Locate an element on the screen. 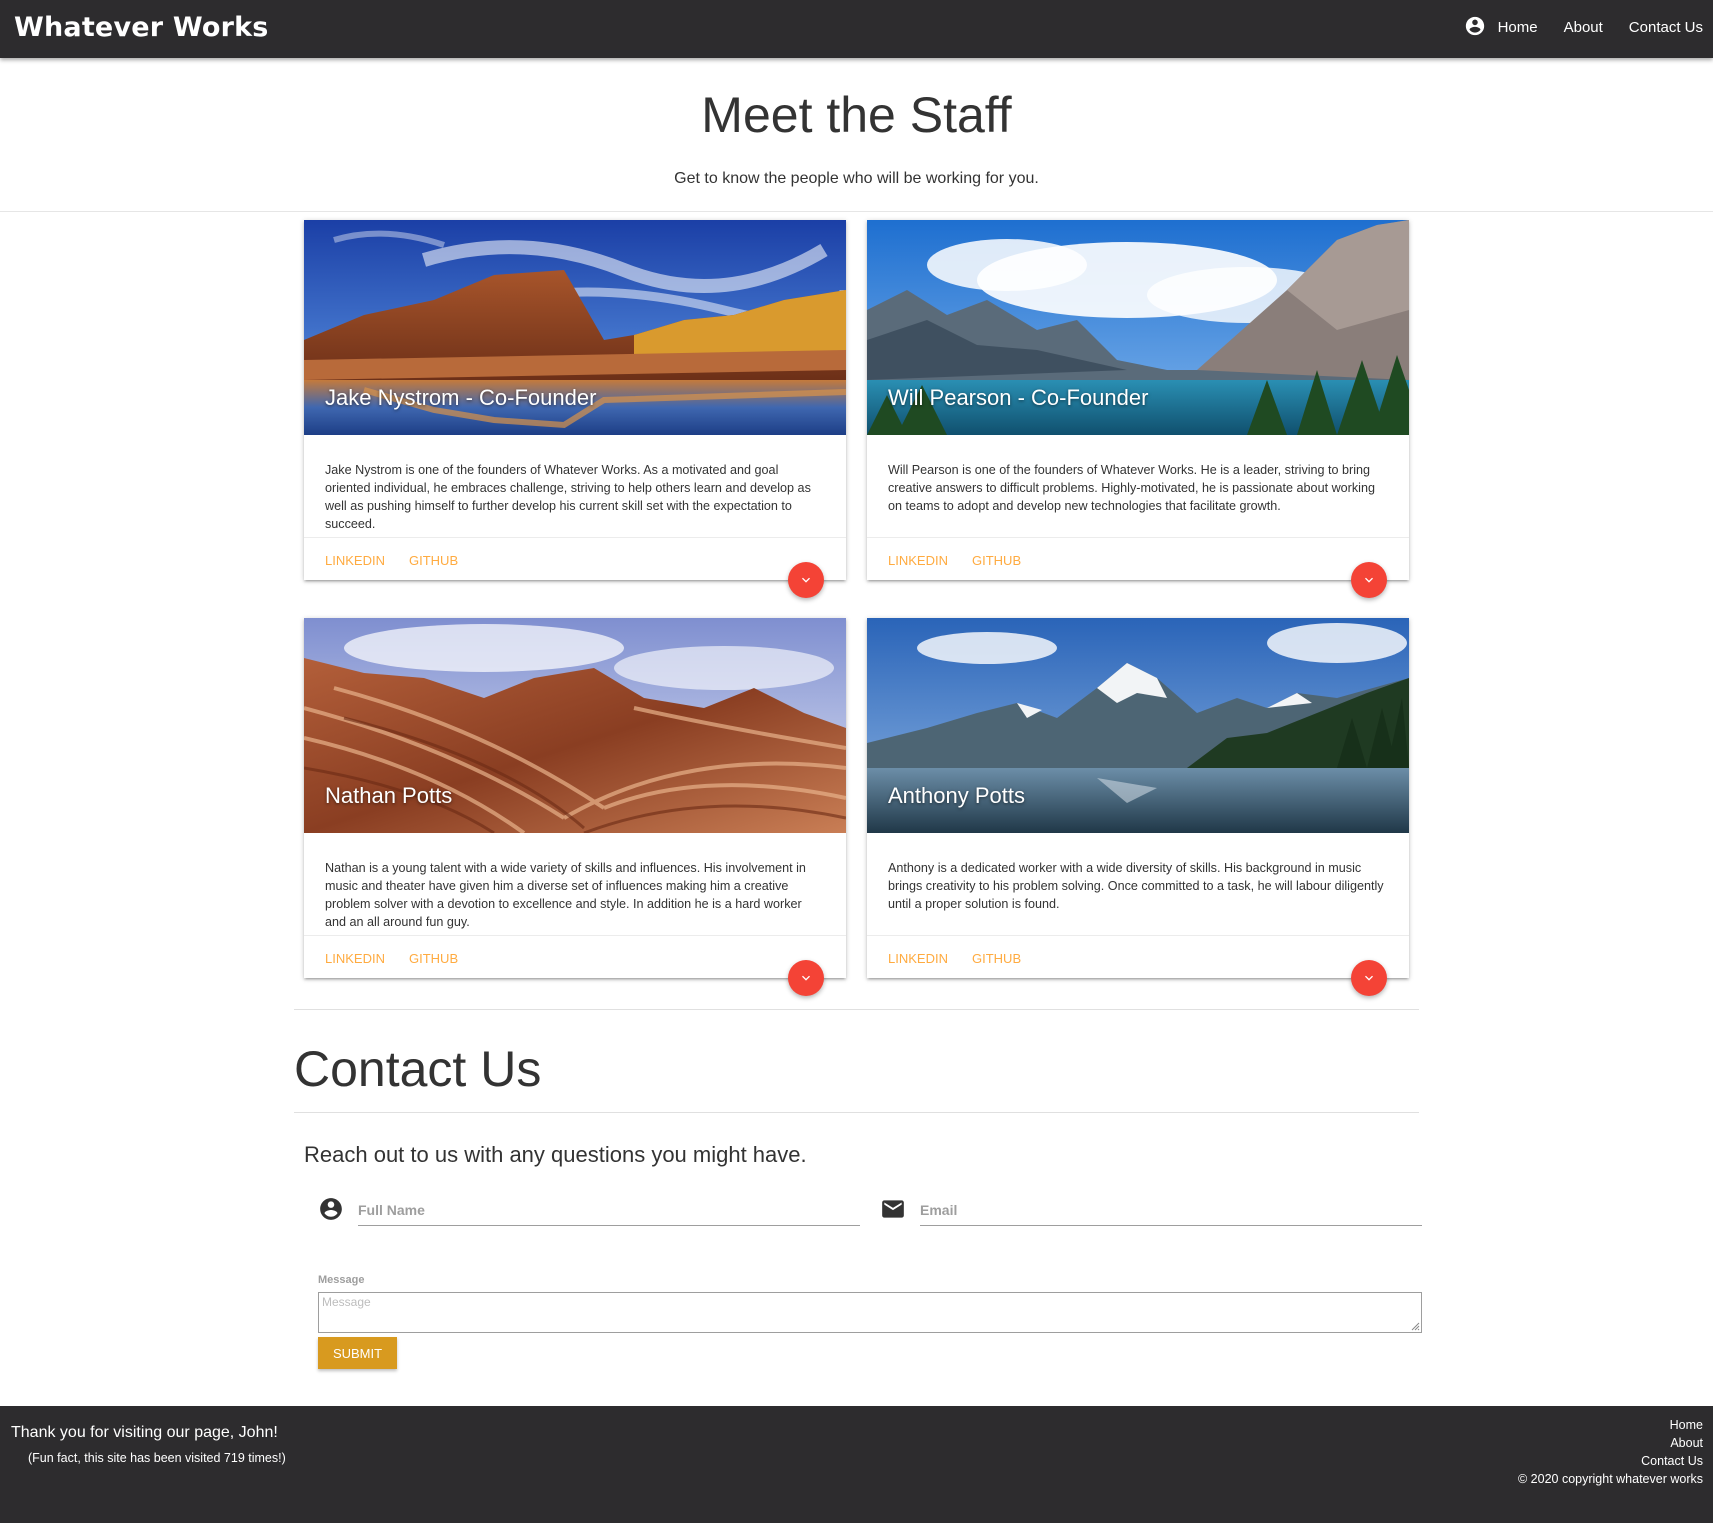 The height and width of the screenshot is (1523, 1713). email-input is located at coordinates (1171, 1210).